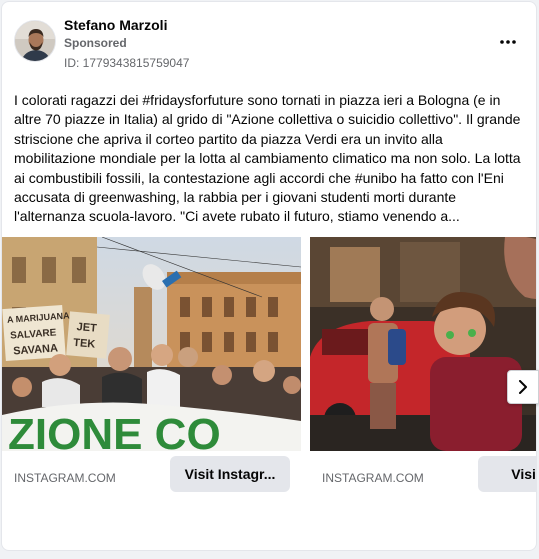 This screenshot has height=559, width=539. I want to click on carousel-next-button, so click(523, 387).